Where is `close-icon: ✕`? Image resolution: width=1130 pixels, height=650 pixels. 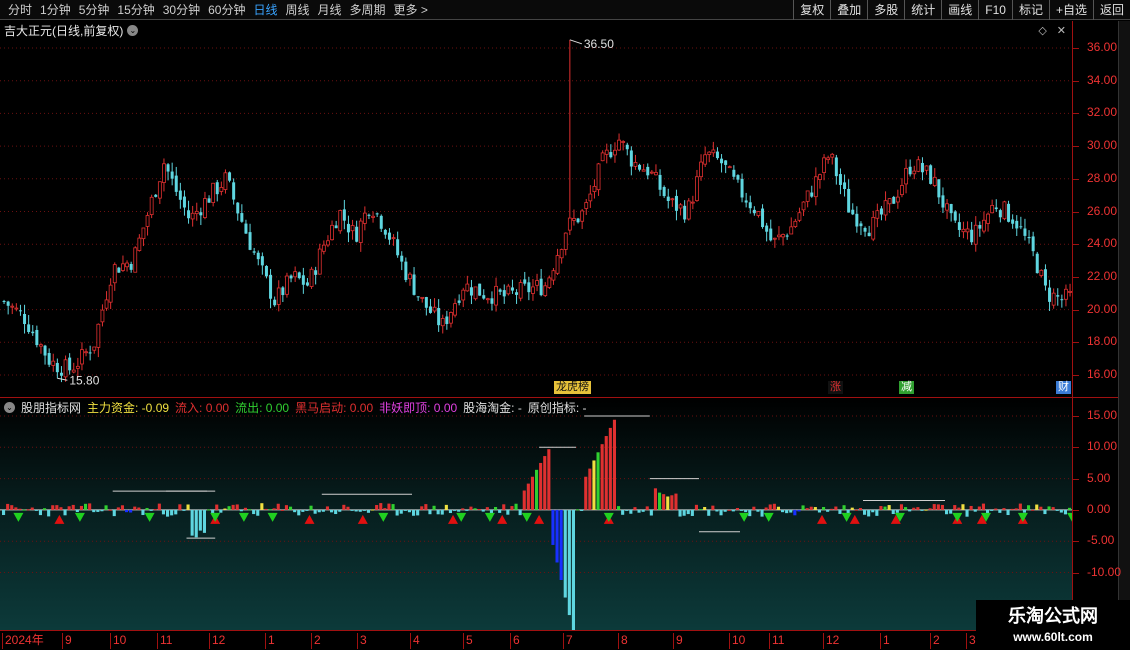
close-icon: ✕ is located at coordinates (1061, 30).